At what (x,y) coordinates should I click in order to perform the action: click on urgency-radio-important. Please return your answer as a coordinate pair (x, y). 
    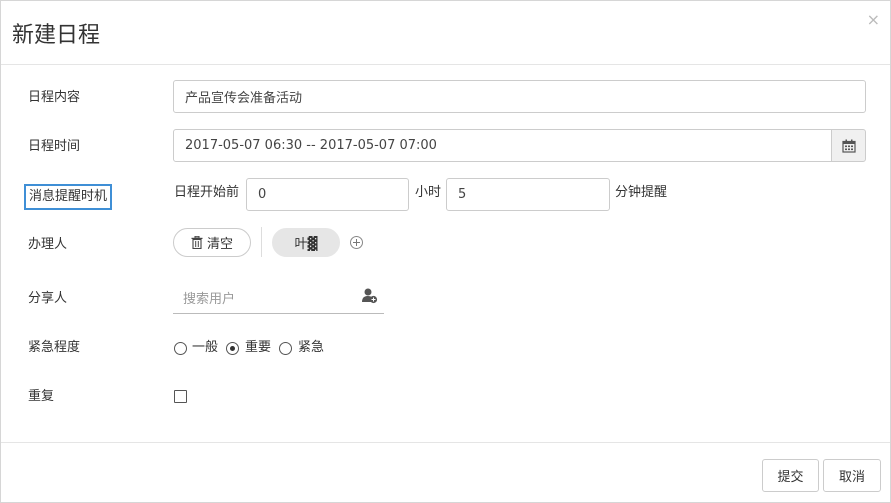
    Looking at the image, I should click on (232, 348).